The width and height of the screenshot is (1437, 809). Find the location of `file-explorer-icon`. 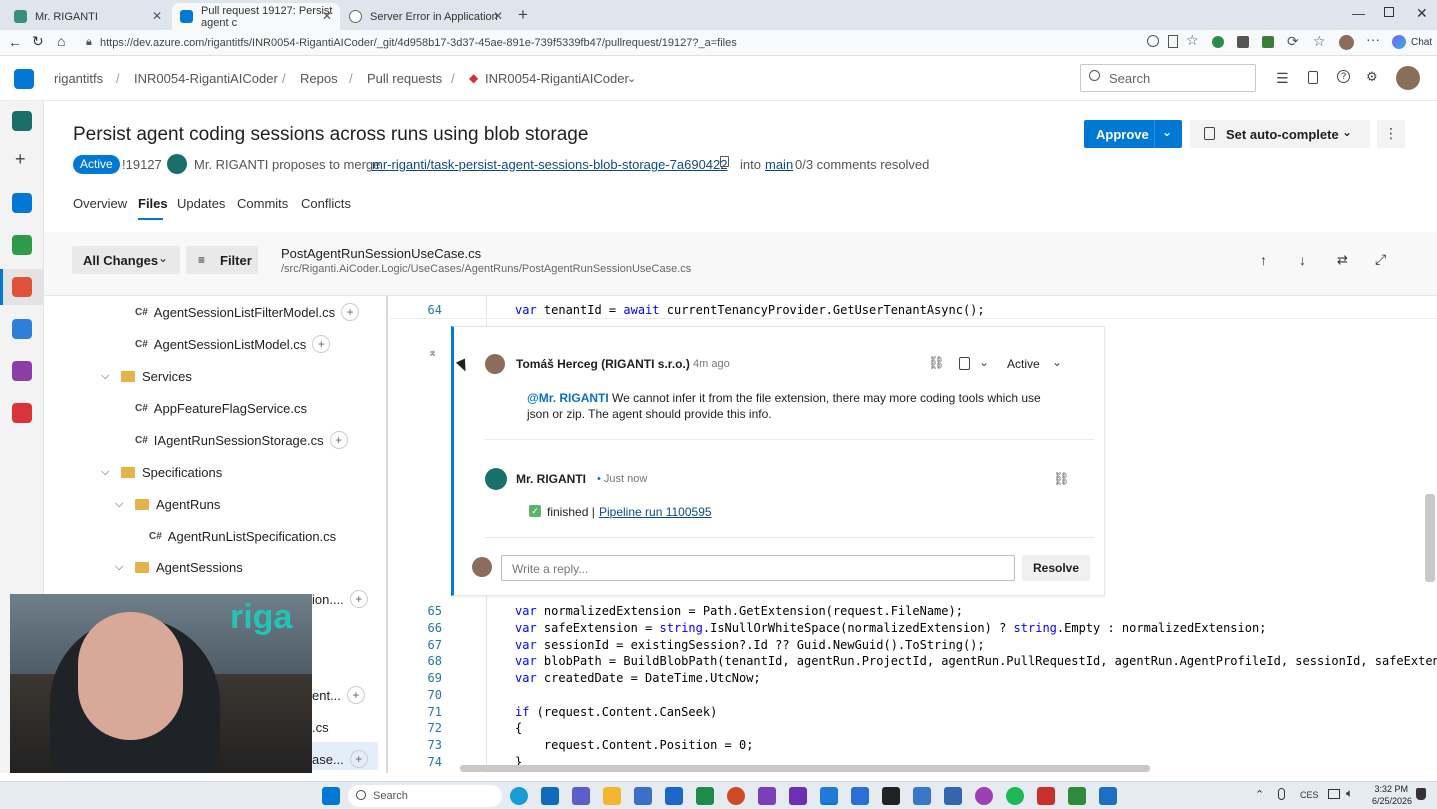

file-explorer-icon is located at coordinates (612, 796).